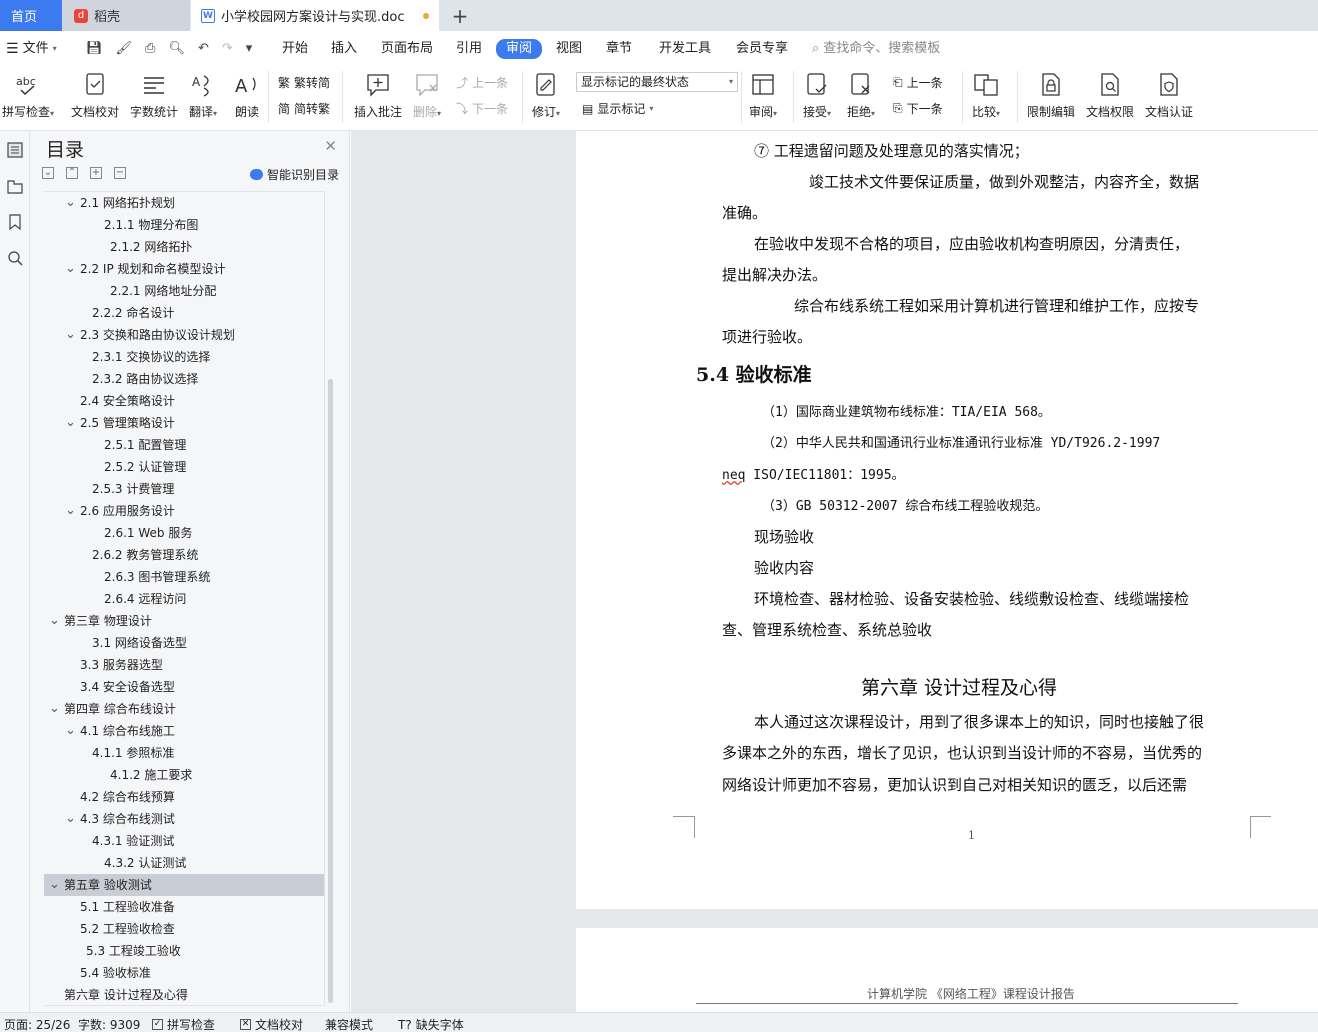 The image size is (1318, 1032). Describe the element at coordinates (15, 150) in the screenshot. I see `toc-pane-icon` at that location.